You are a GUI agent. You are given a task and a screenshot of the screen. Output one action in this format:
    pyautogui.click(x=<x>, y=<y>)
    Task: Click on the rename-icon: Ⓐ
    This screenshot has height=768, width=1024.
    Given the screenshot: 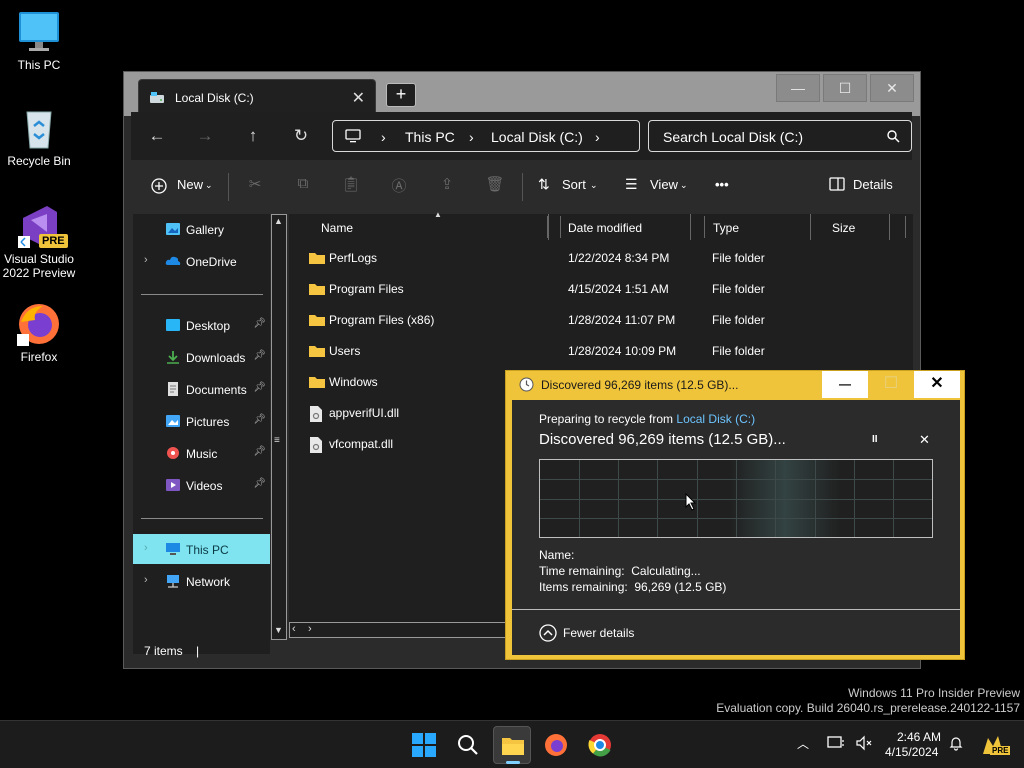 What is the action you would take?
    pyautogui.click(x=399, y=186)
    